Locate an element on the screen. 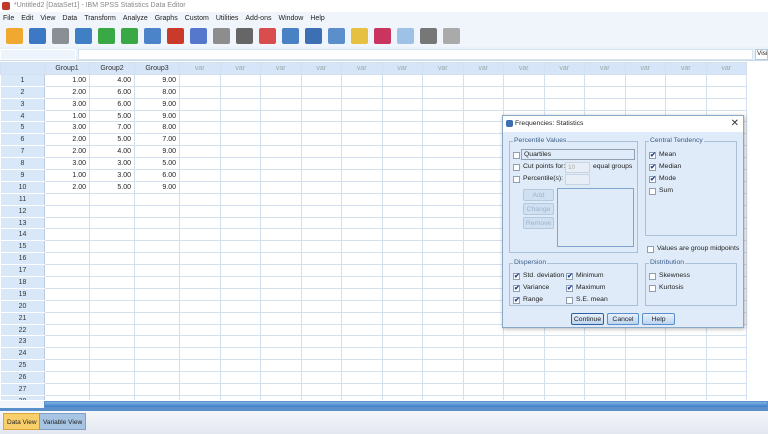 This screenshot has width=768, height=434. std-deviation-checkbox: ✔ is located at coordinates (516, 276).